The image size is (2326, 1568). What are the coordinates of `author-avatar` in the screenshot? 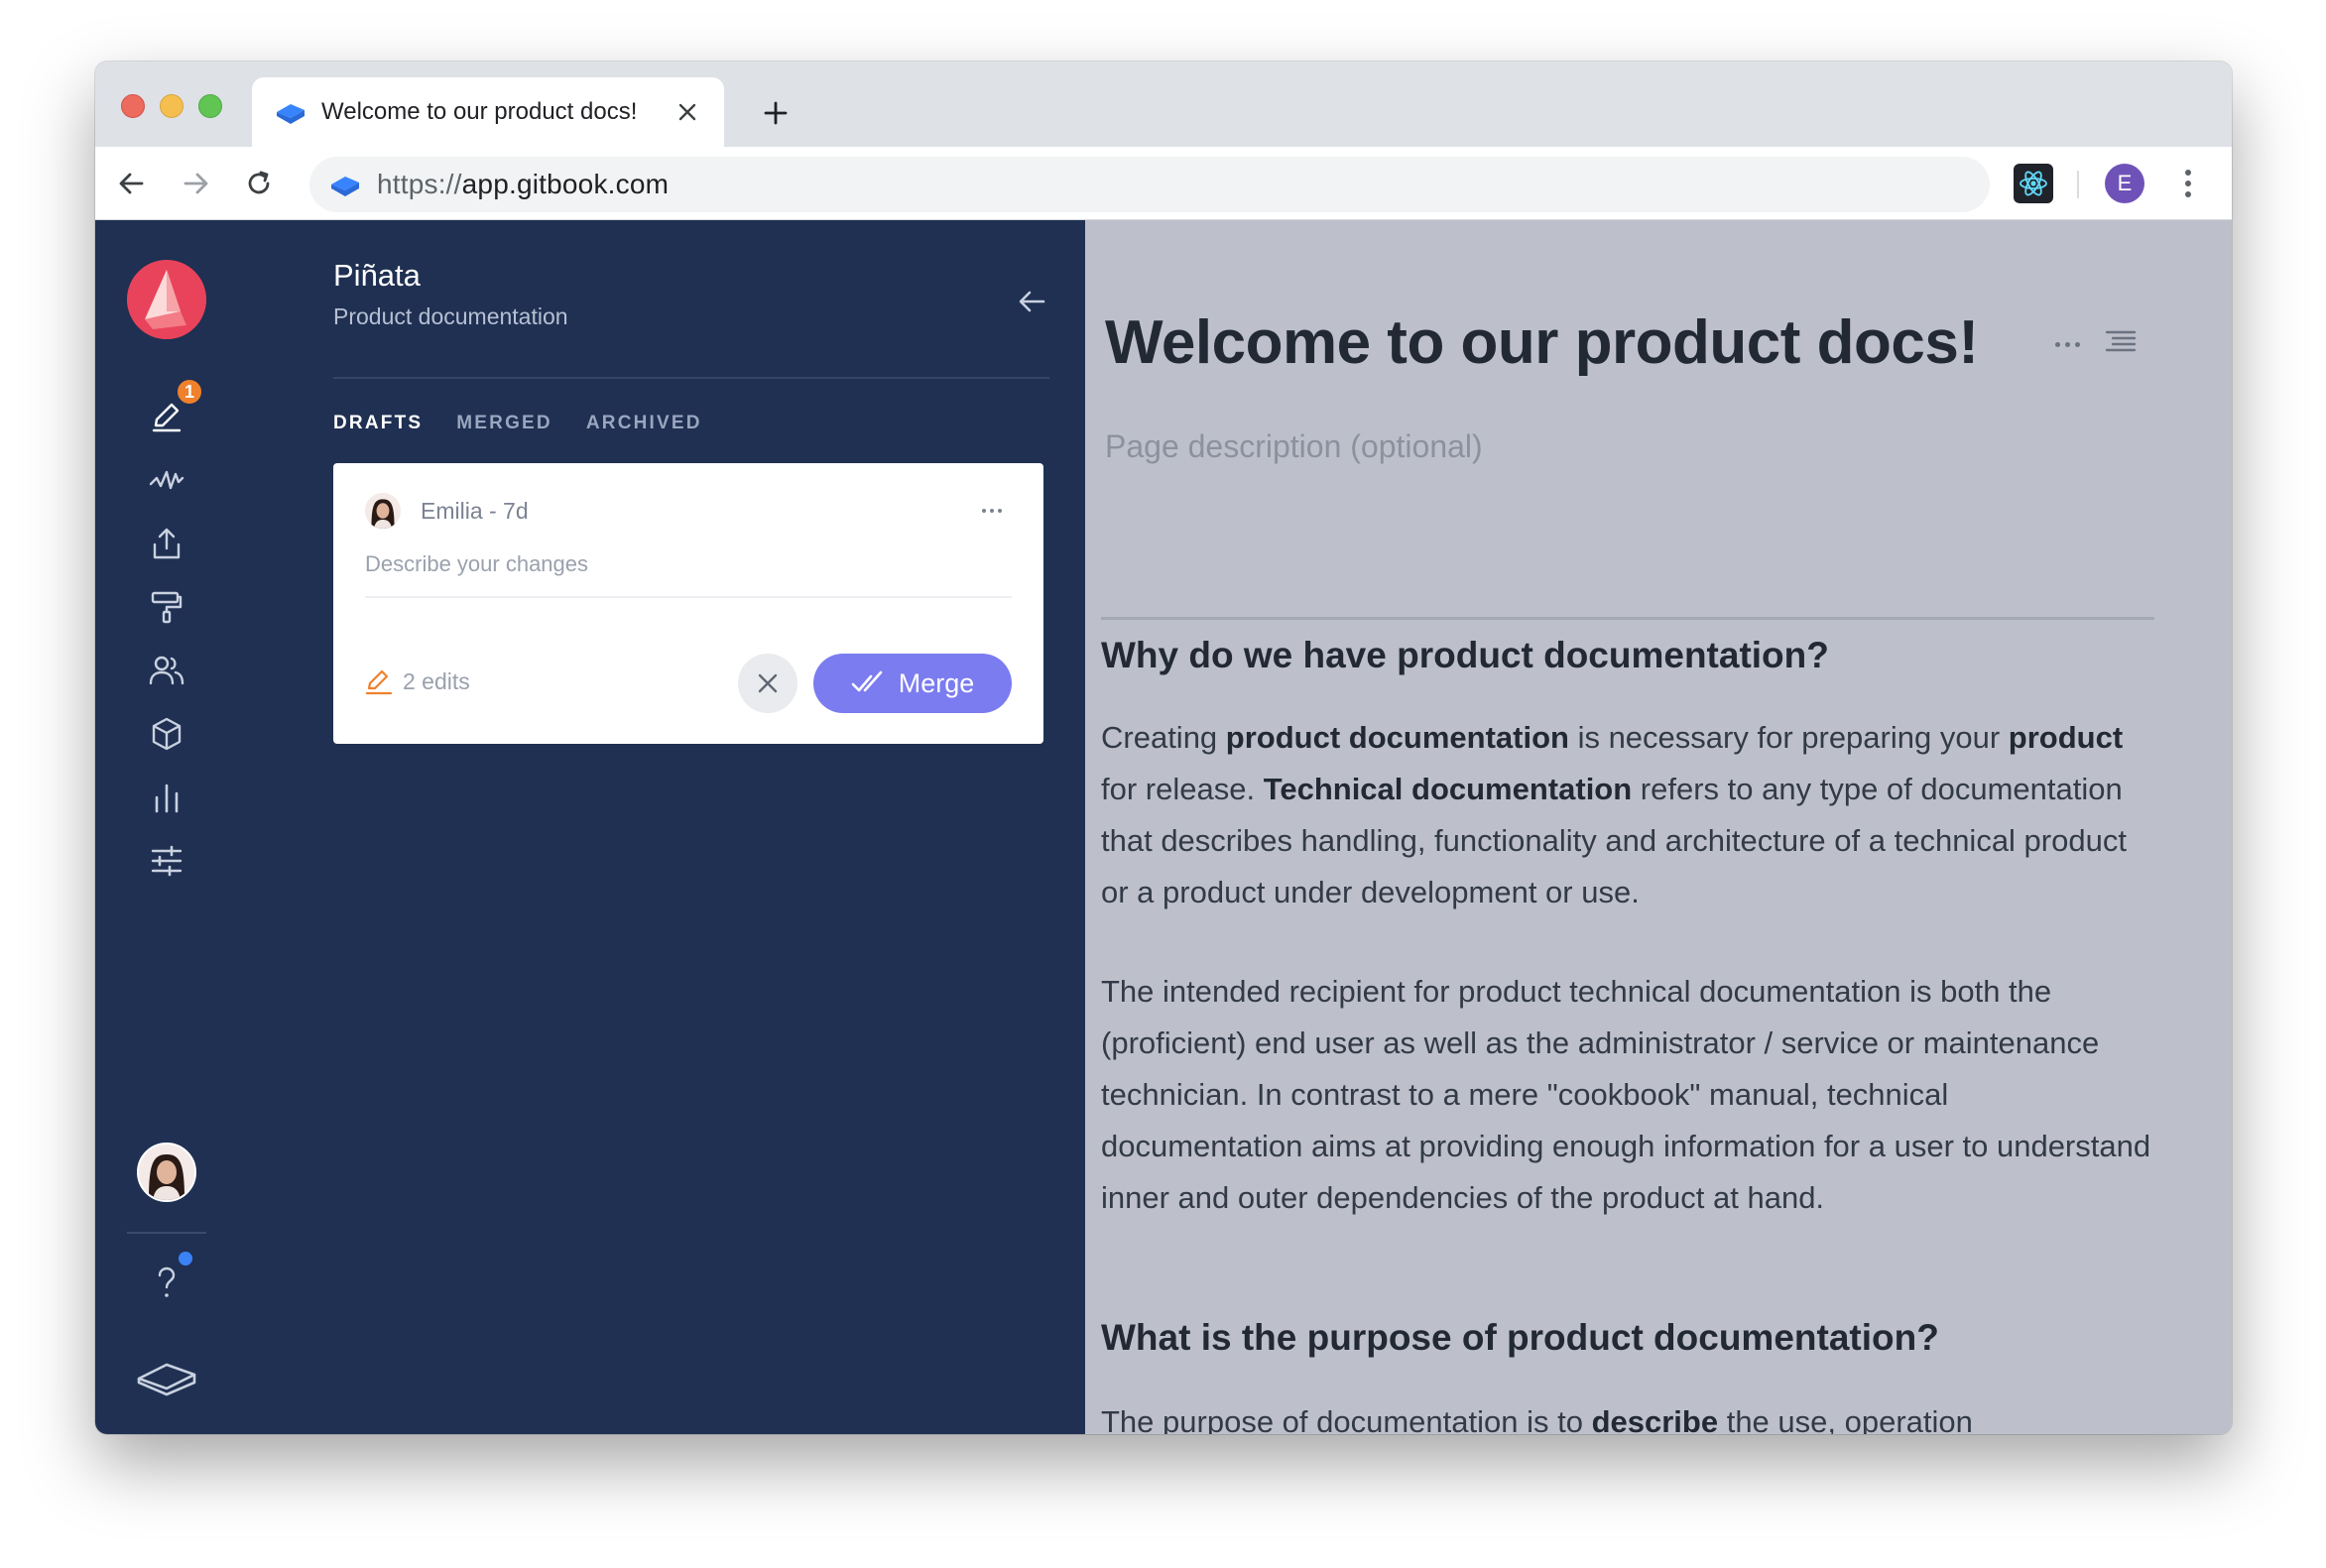 It's located at (383, 511).